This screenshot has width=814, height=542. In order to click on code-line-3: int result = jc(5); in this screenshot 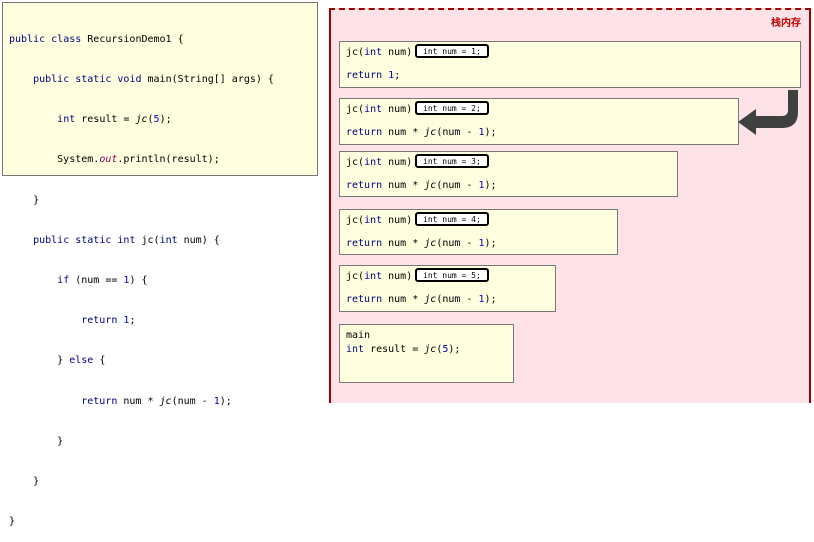, I will do `click(160, 119)`.